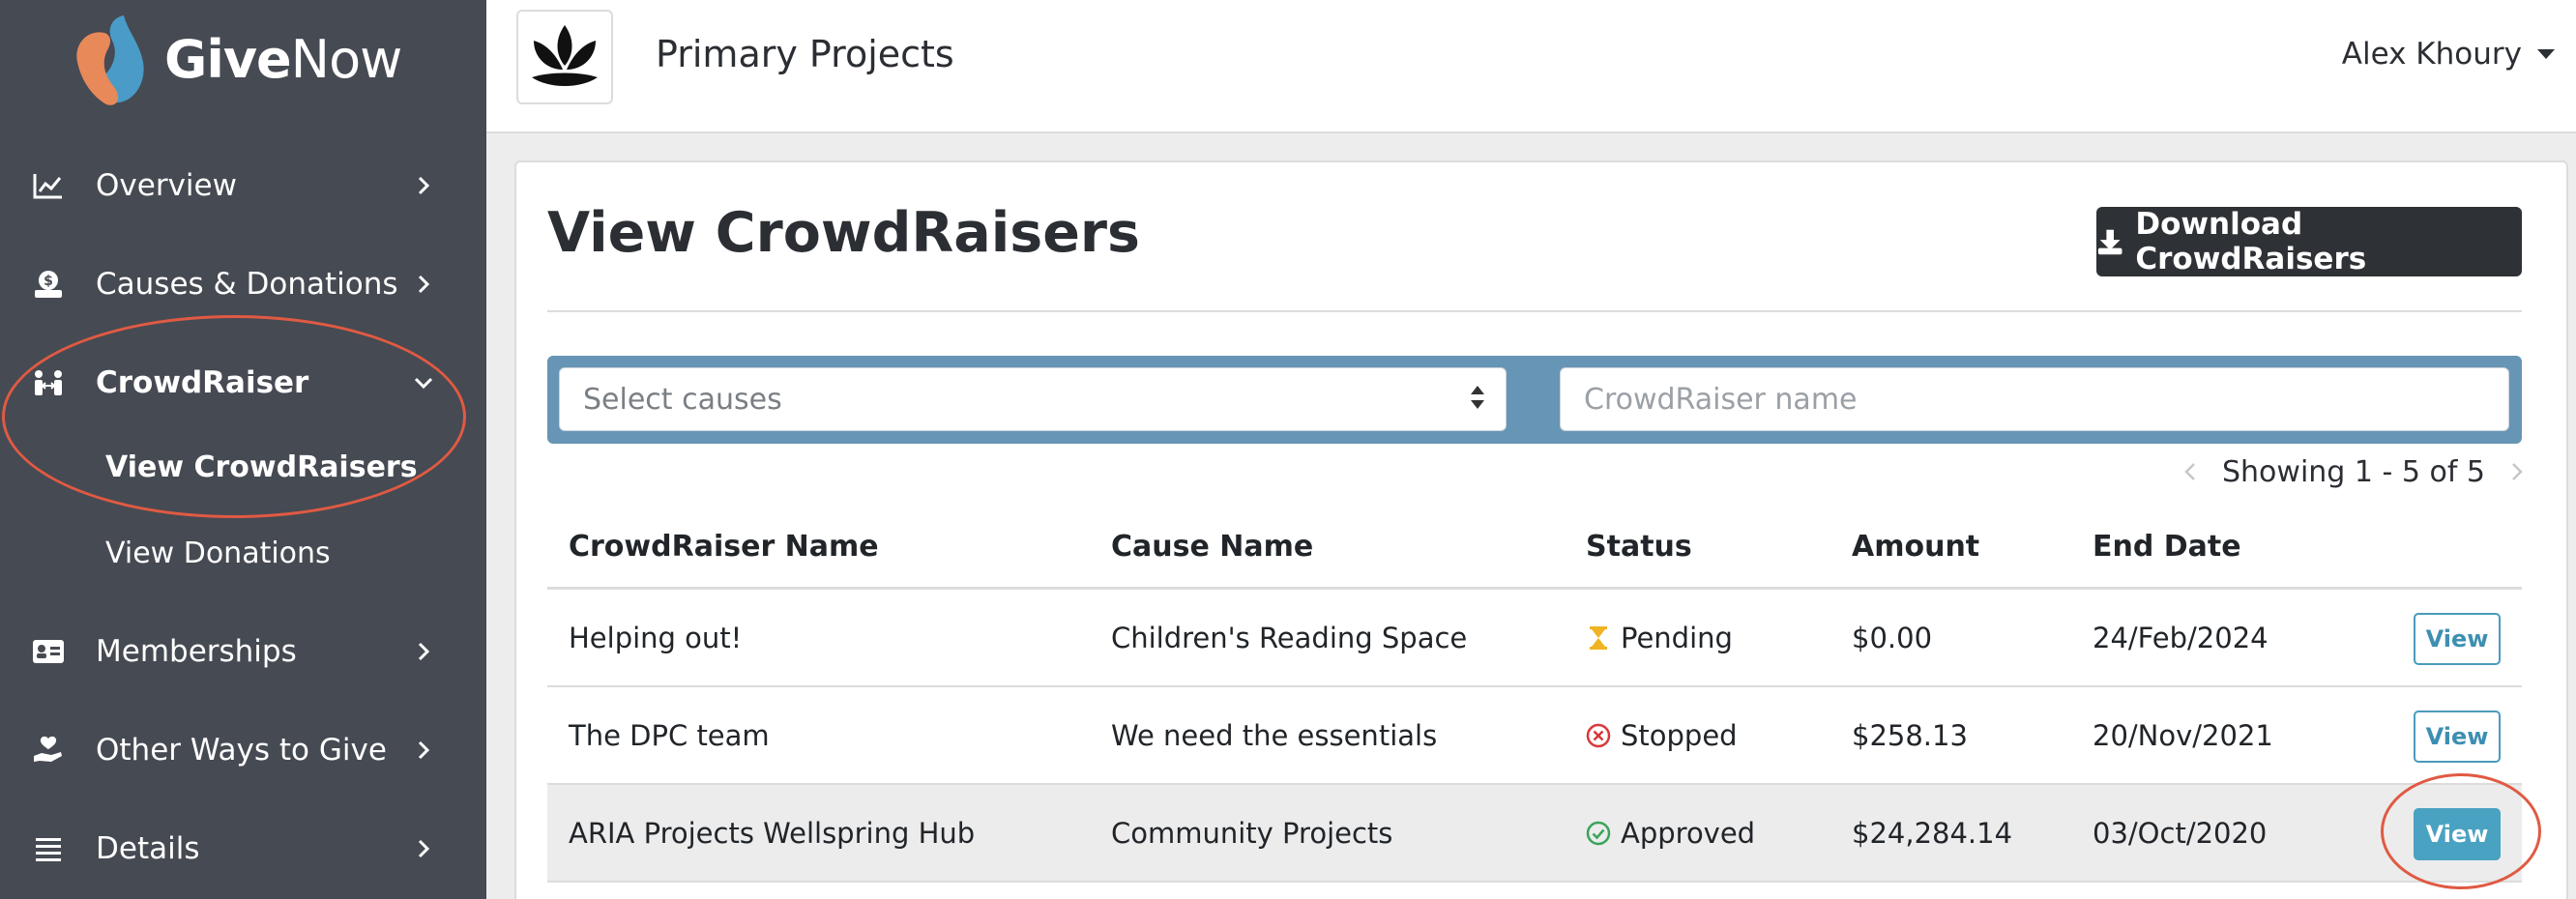 Image resolution: width=2576 pixels, height=899 pixels. What do you see at coordinates (1274, 736) in the screenshot?
I see `cause-name: We need the essentials` at bounding box center [1274, 736].